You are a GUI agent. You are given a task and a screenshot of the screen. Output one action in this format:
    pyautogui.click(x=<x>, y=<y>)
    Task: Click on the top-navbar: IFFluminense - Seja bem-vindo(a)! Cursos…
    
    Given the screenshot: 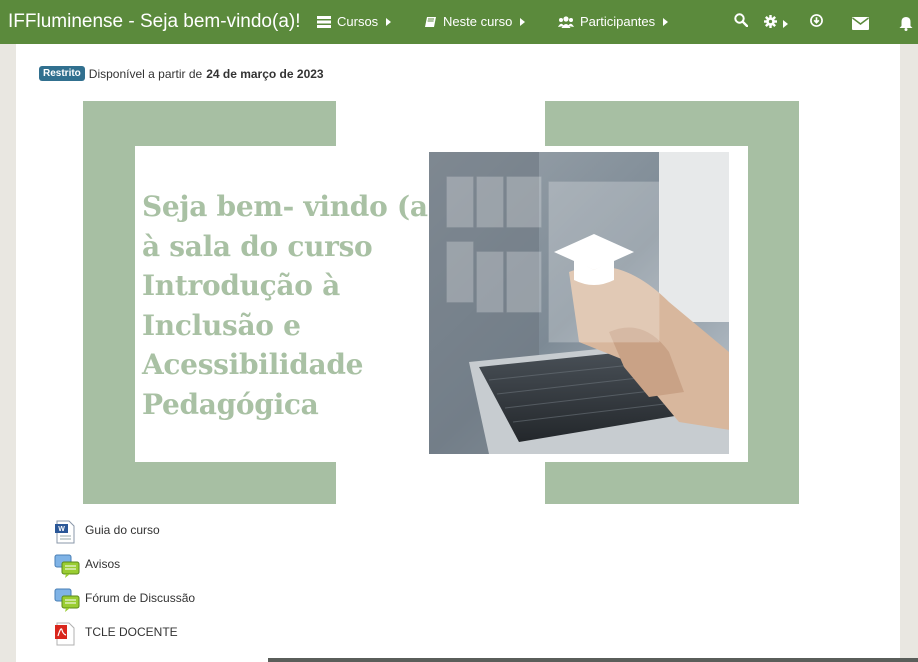 What is the action you would take?
    pyautogui.click(x=459, y=22)
    